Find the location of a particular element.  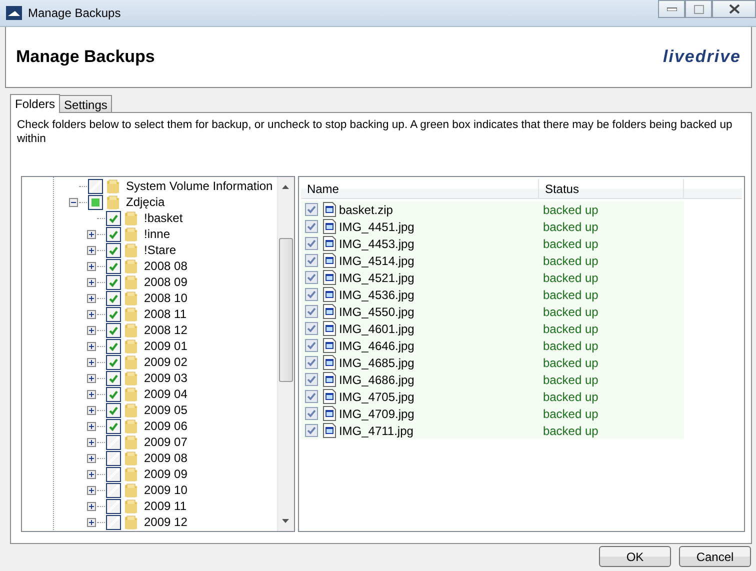

tab: Folders is located at coordinates (35, 103).